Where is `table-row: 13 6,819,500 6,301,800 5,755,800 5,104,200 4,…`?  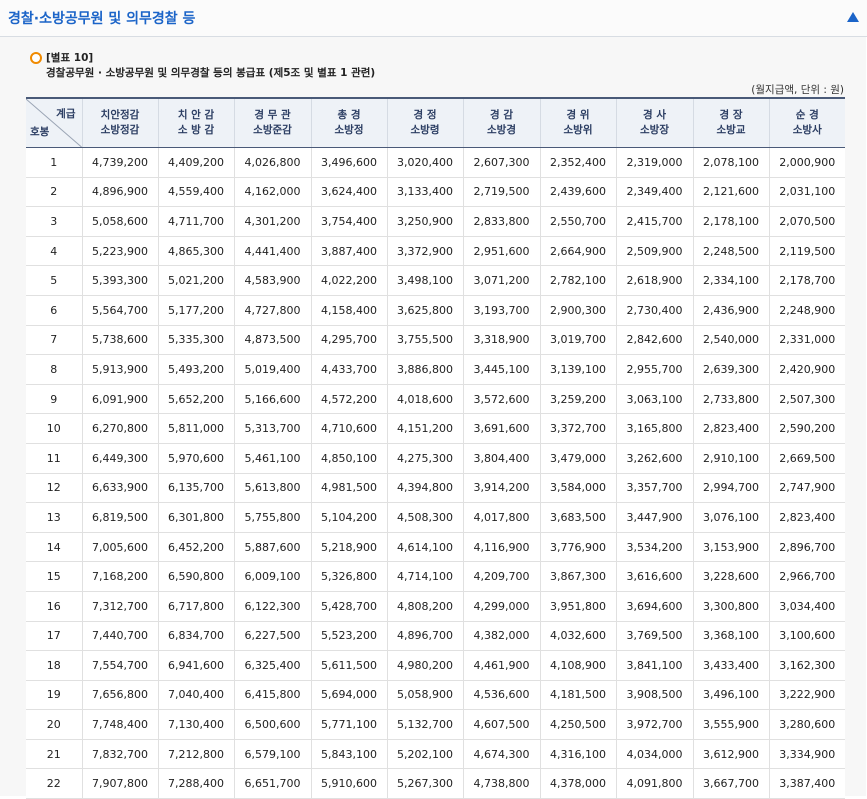 table-row: 13 6,819,500 6,301,800 5,755,800 5,104,200 4,… is located at coordinates (435, 517).